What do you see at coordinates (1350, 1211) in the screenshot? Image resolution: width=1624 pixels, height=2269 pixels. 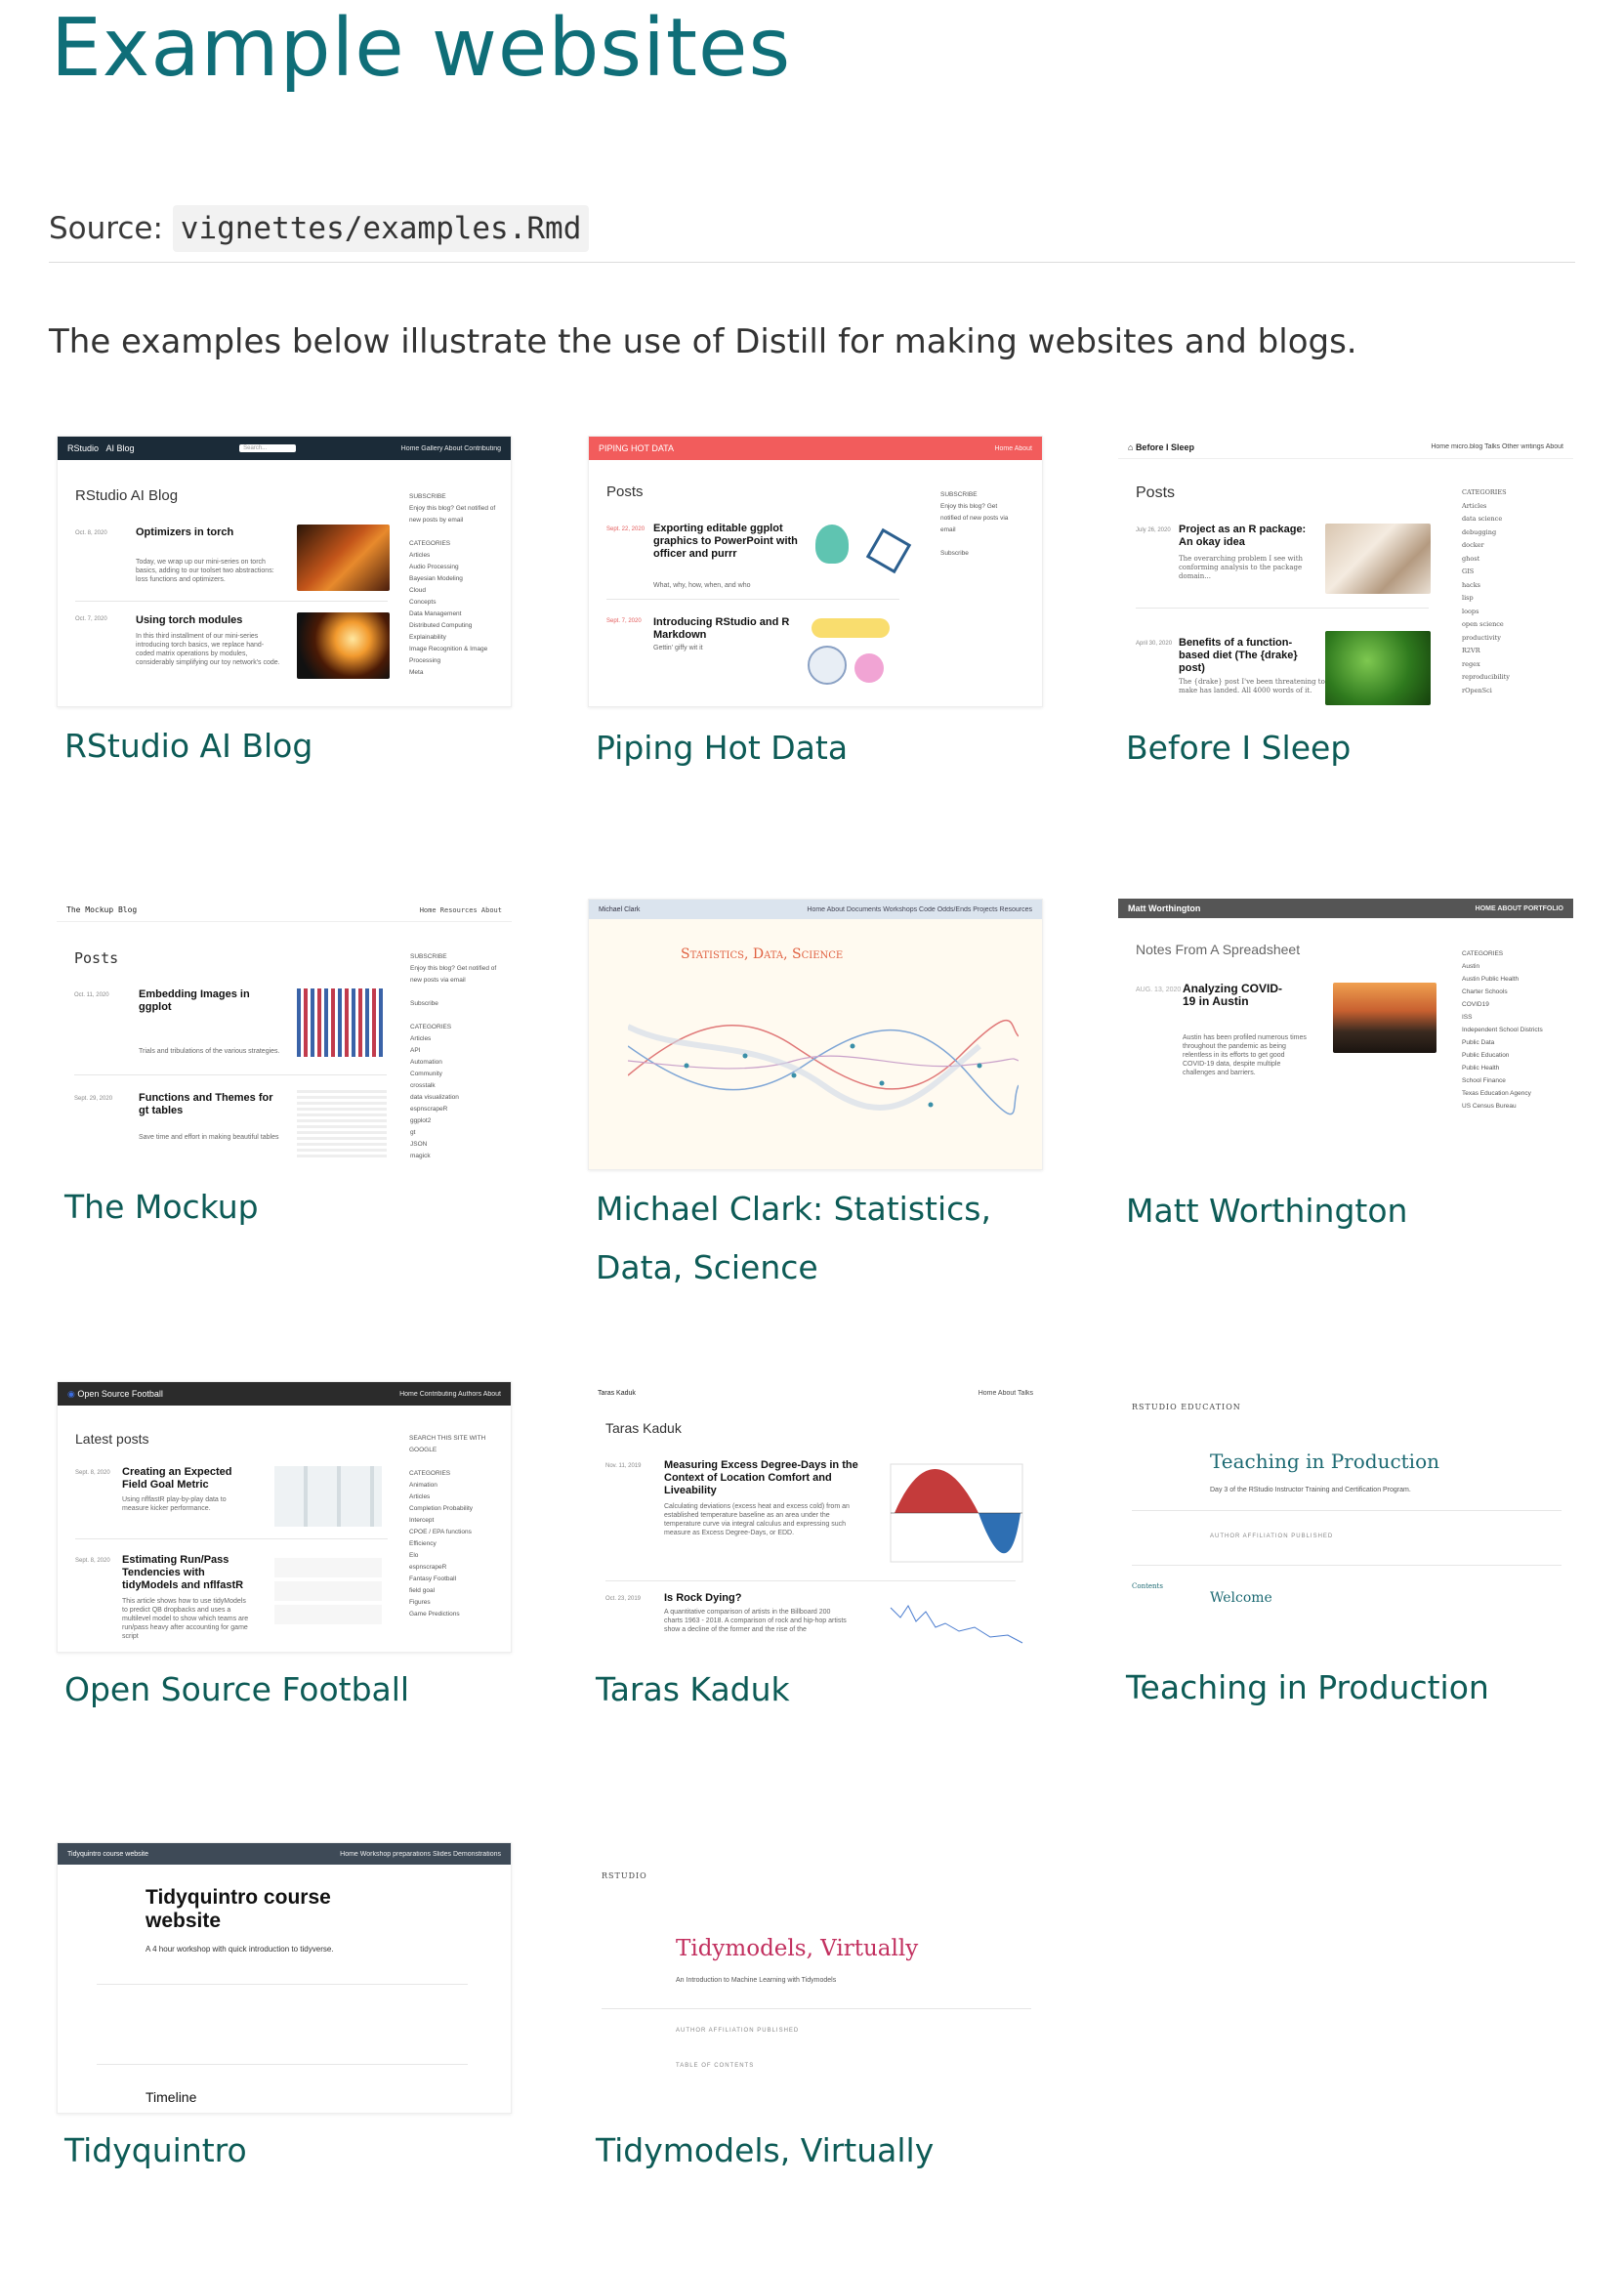 I see `example-caption: Matt Worthington` at bounding box center [1350, 1211].